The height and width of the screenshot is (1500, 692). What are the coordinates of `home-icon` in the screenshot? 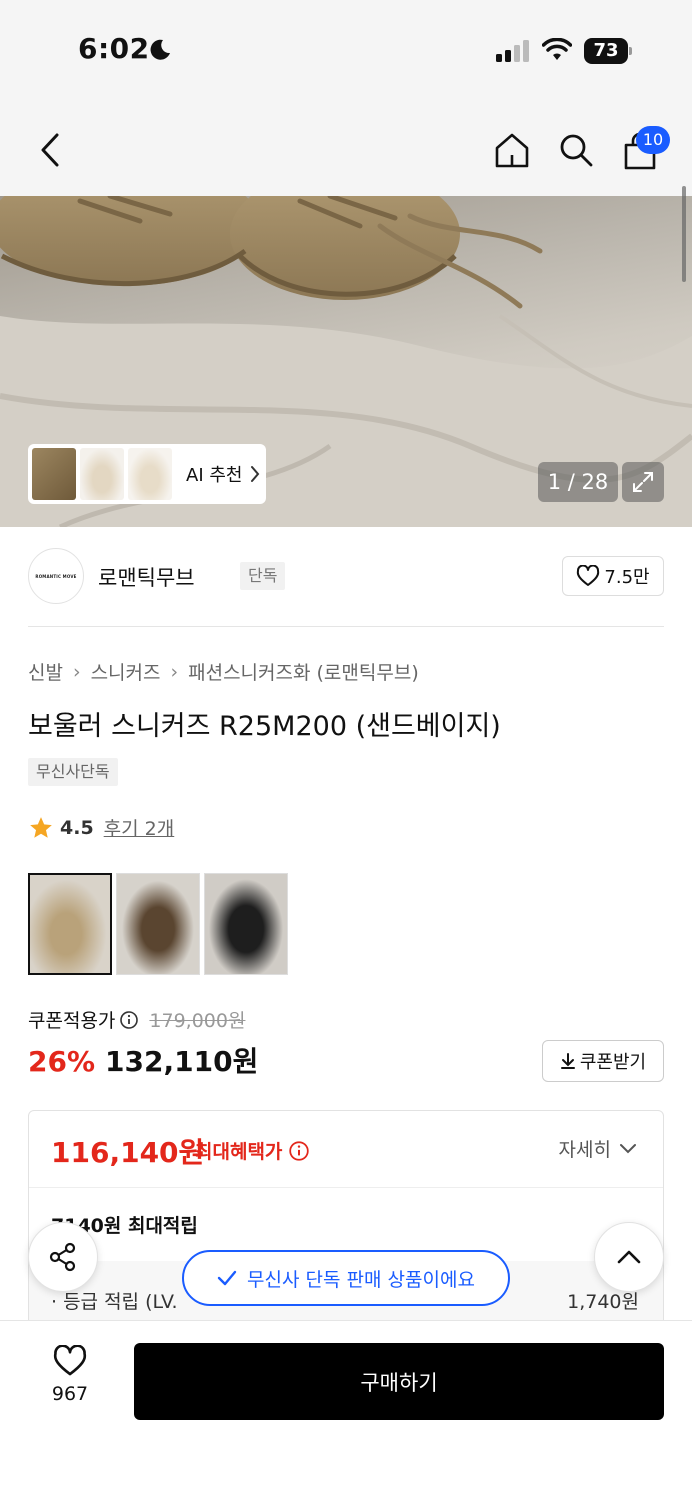 It's located at (512, 150).